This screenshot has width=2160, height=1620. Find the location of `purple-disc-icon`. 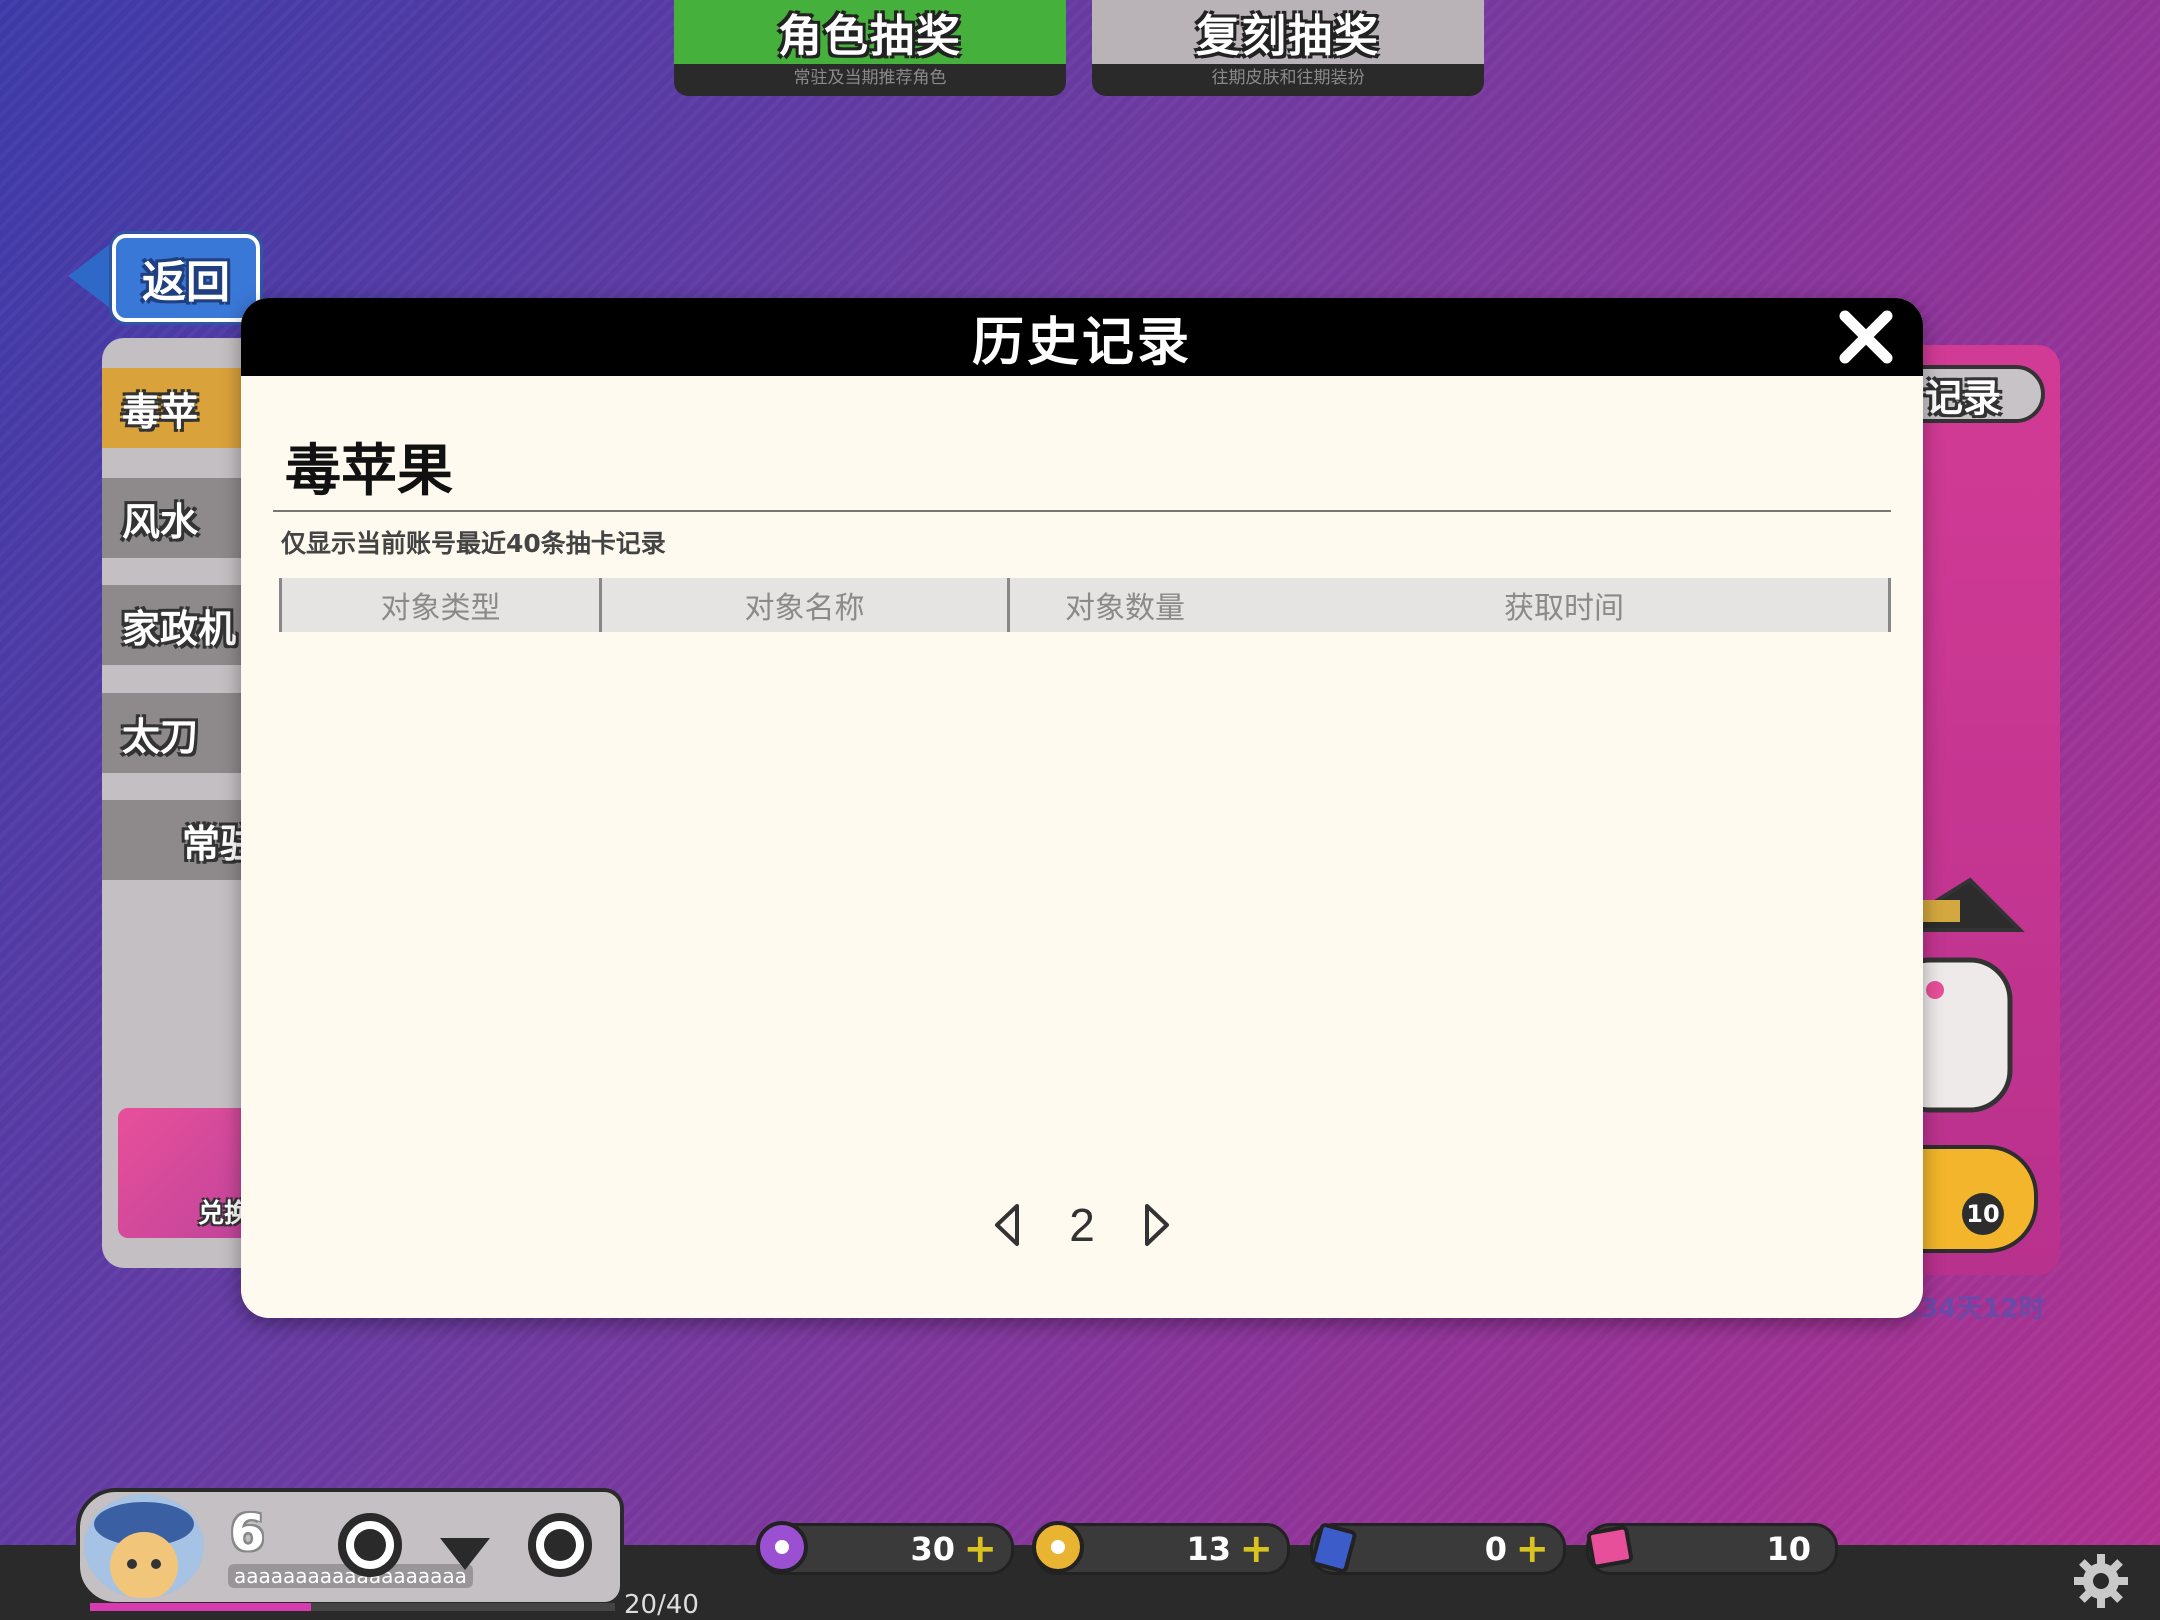

purple-disc-icon is located at coordinates (782, 1547).